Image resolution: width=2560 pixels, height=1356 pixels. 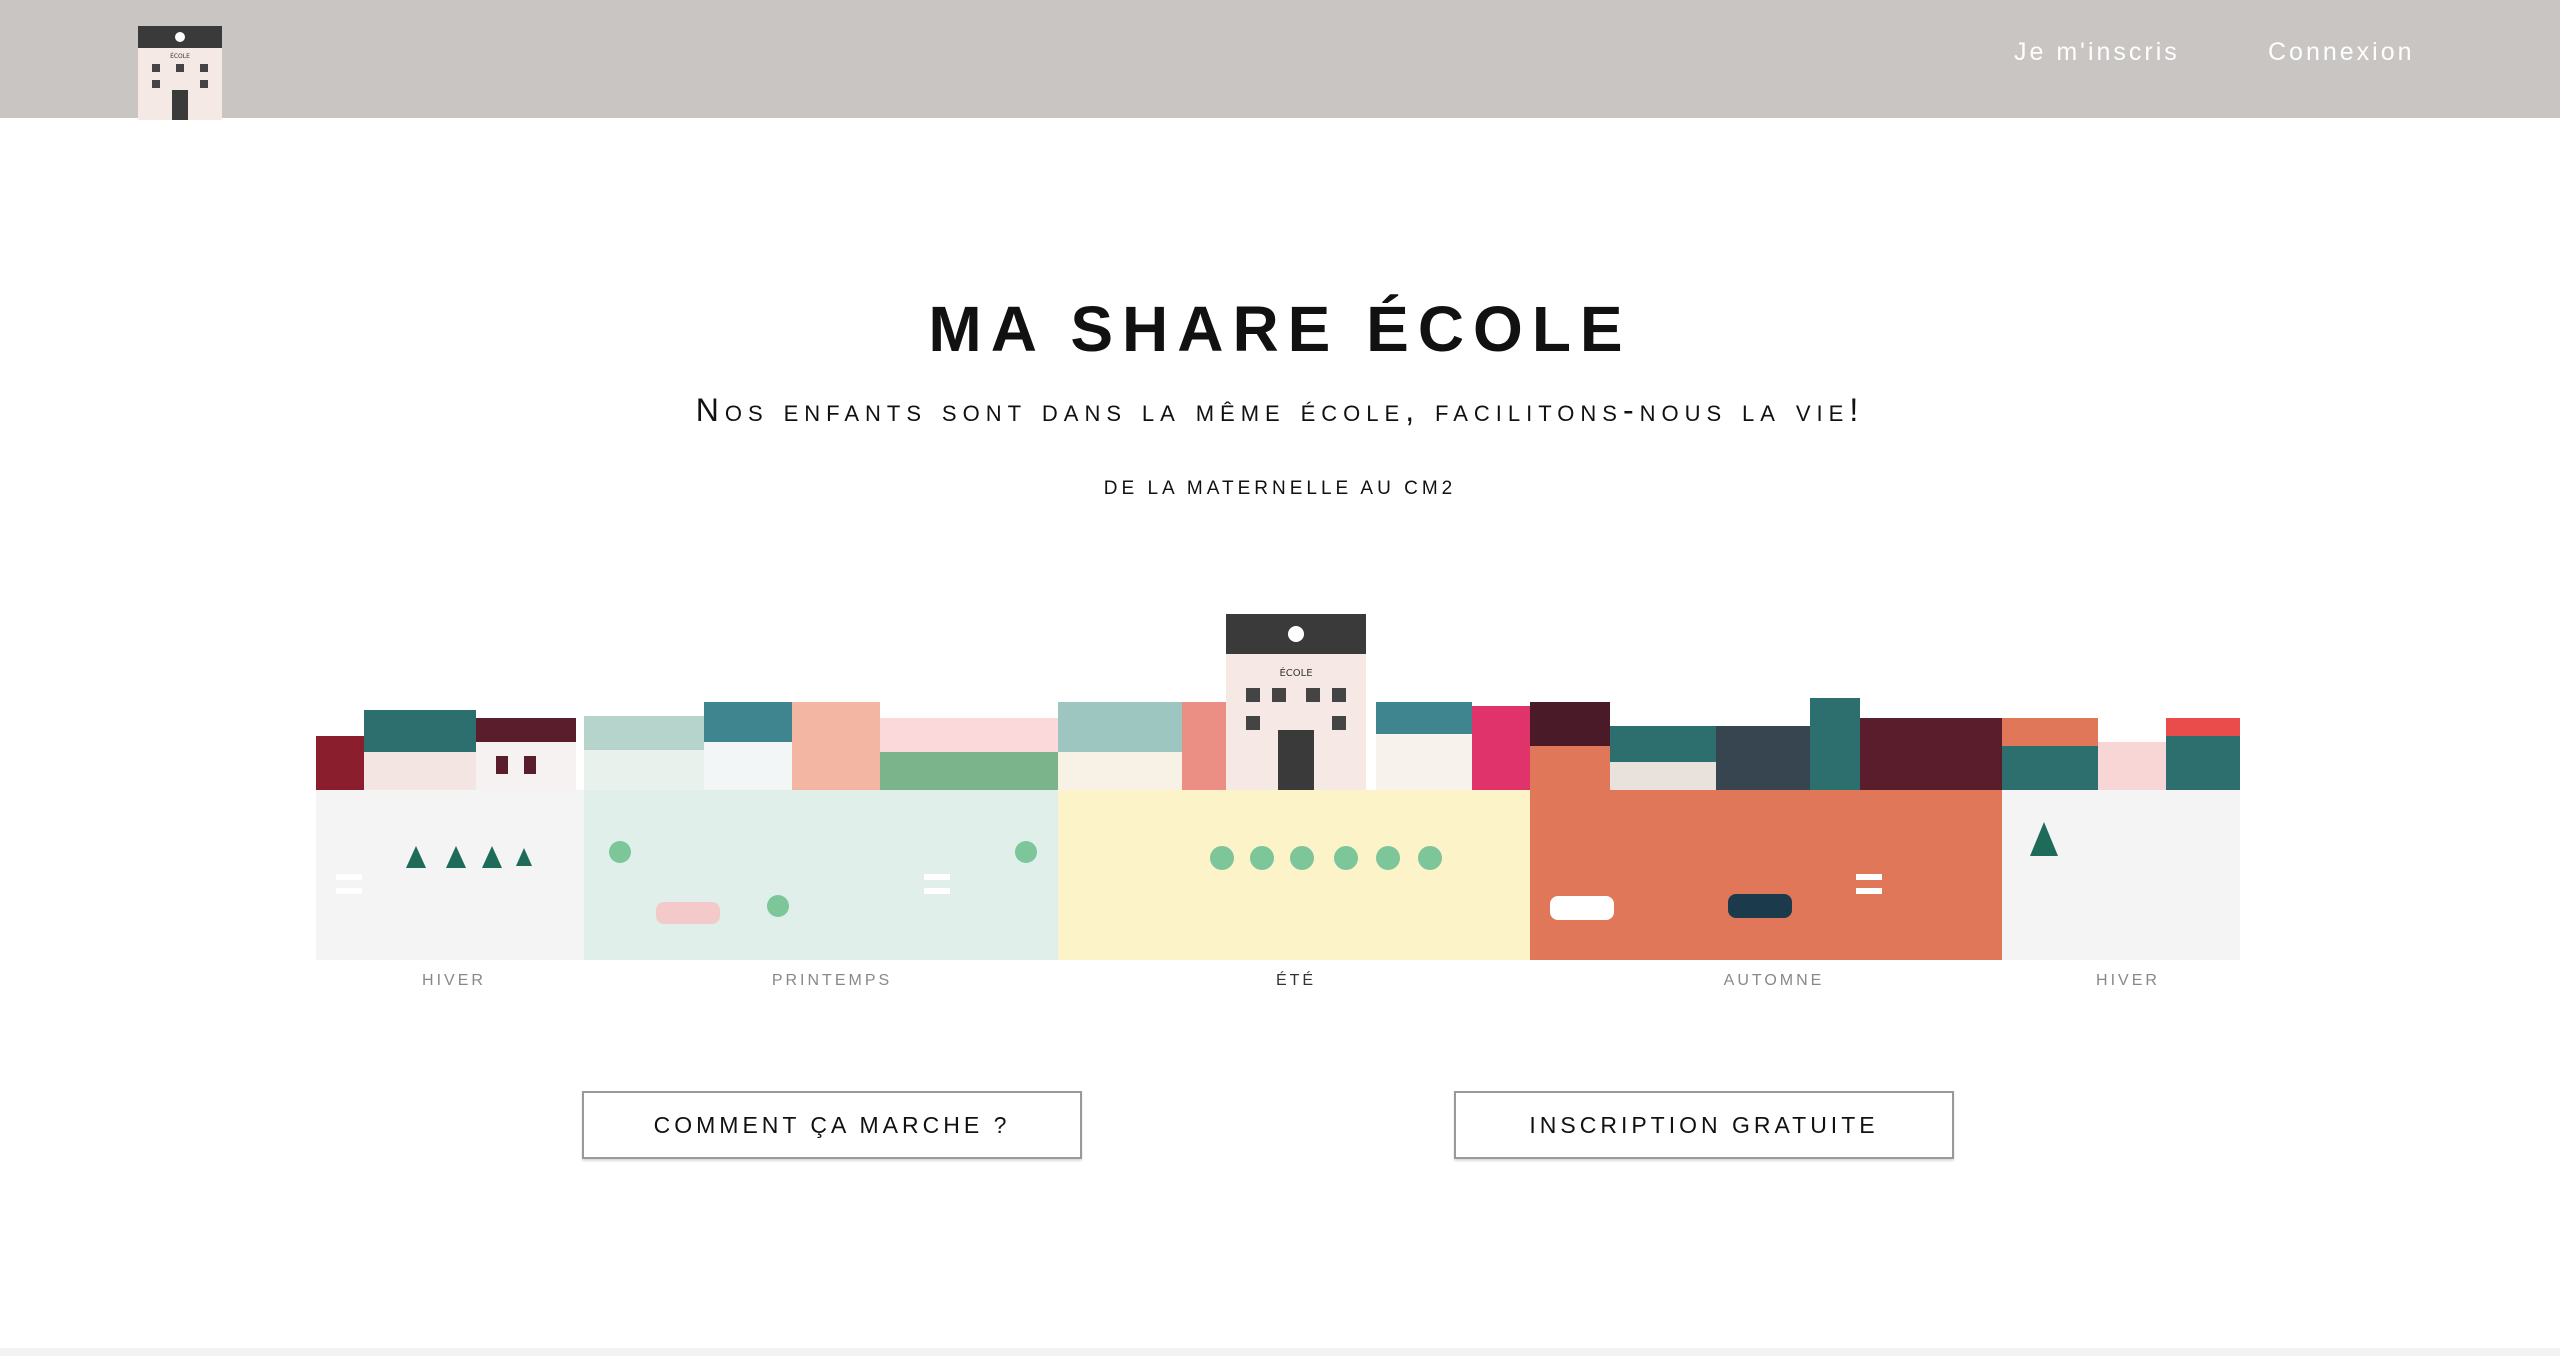 What do you see at coordinates (832, 1125) in the screenshot?
I see `how-it-works-button: COMMENT ÇA MARCHE ?` at bounding box center [832, 1125].